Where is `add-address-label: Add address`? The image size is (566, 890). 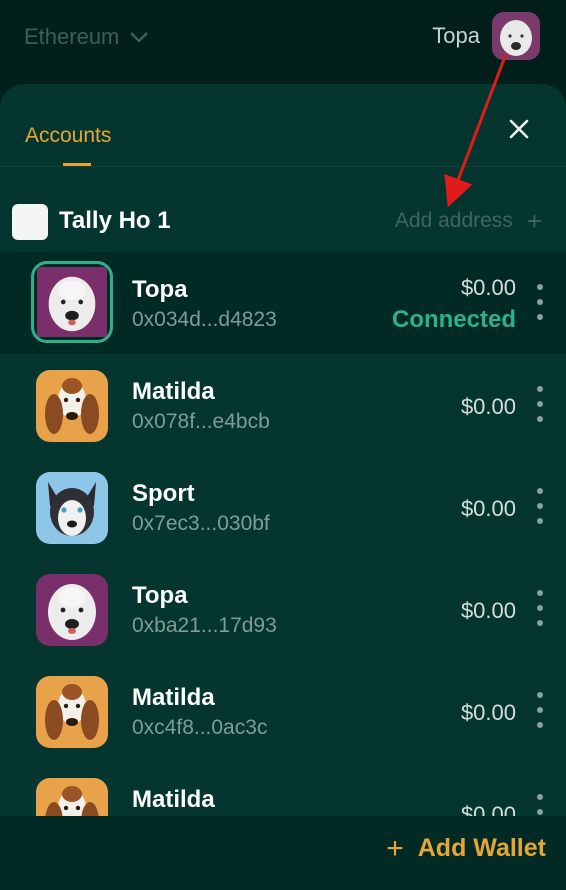
add-address-label: Add address is located at coordinates (453, 220).